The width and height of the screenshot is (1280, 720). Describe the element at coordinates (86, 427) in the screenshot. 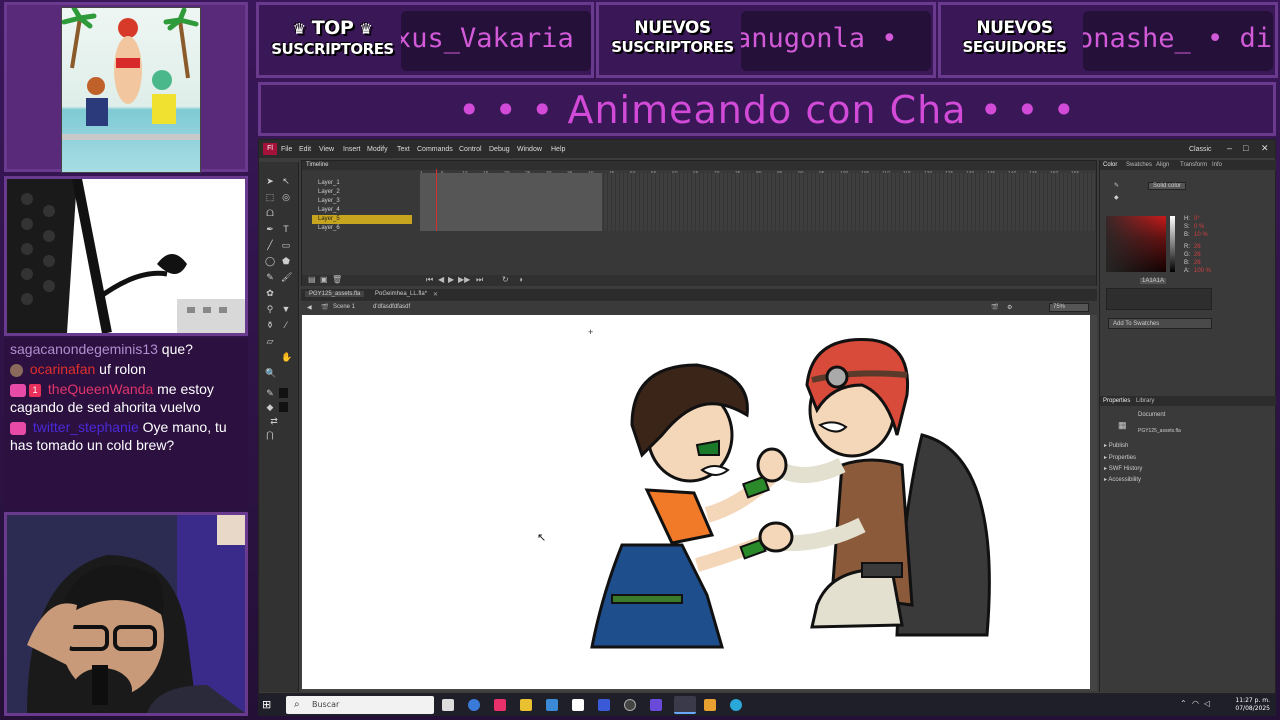

I see `chat-username: twitter_stephanie` at that location.